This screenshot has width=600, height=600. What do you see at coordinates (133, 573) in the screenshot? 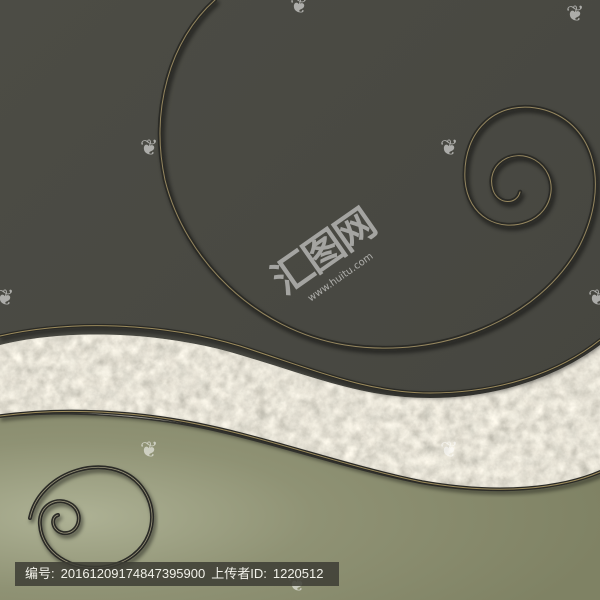
I see `id-value: 20161209174847395900` at bounding box center [133, 573].